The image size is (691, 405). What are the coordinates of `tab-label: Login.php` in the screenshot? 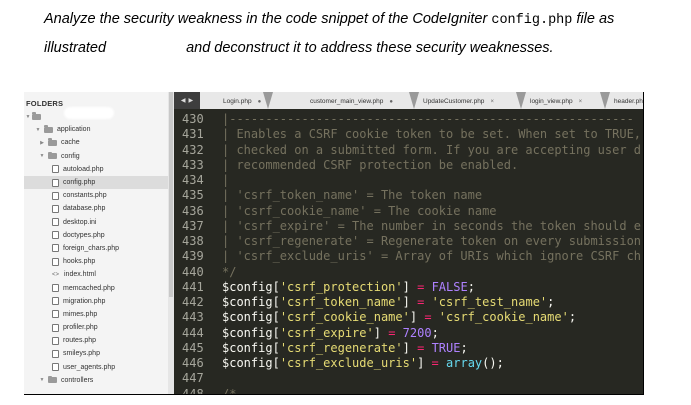 It's located at (237, 101).